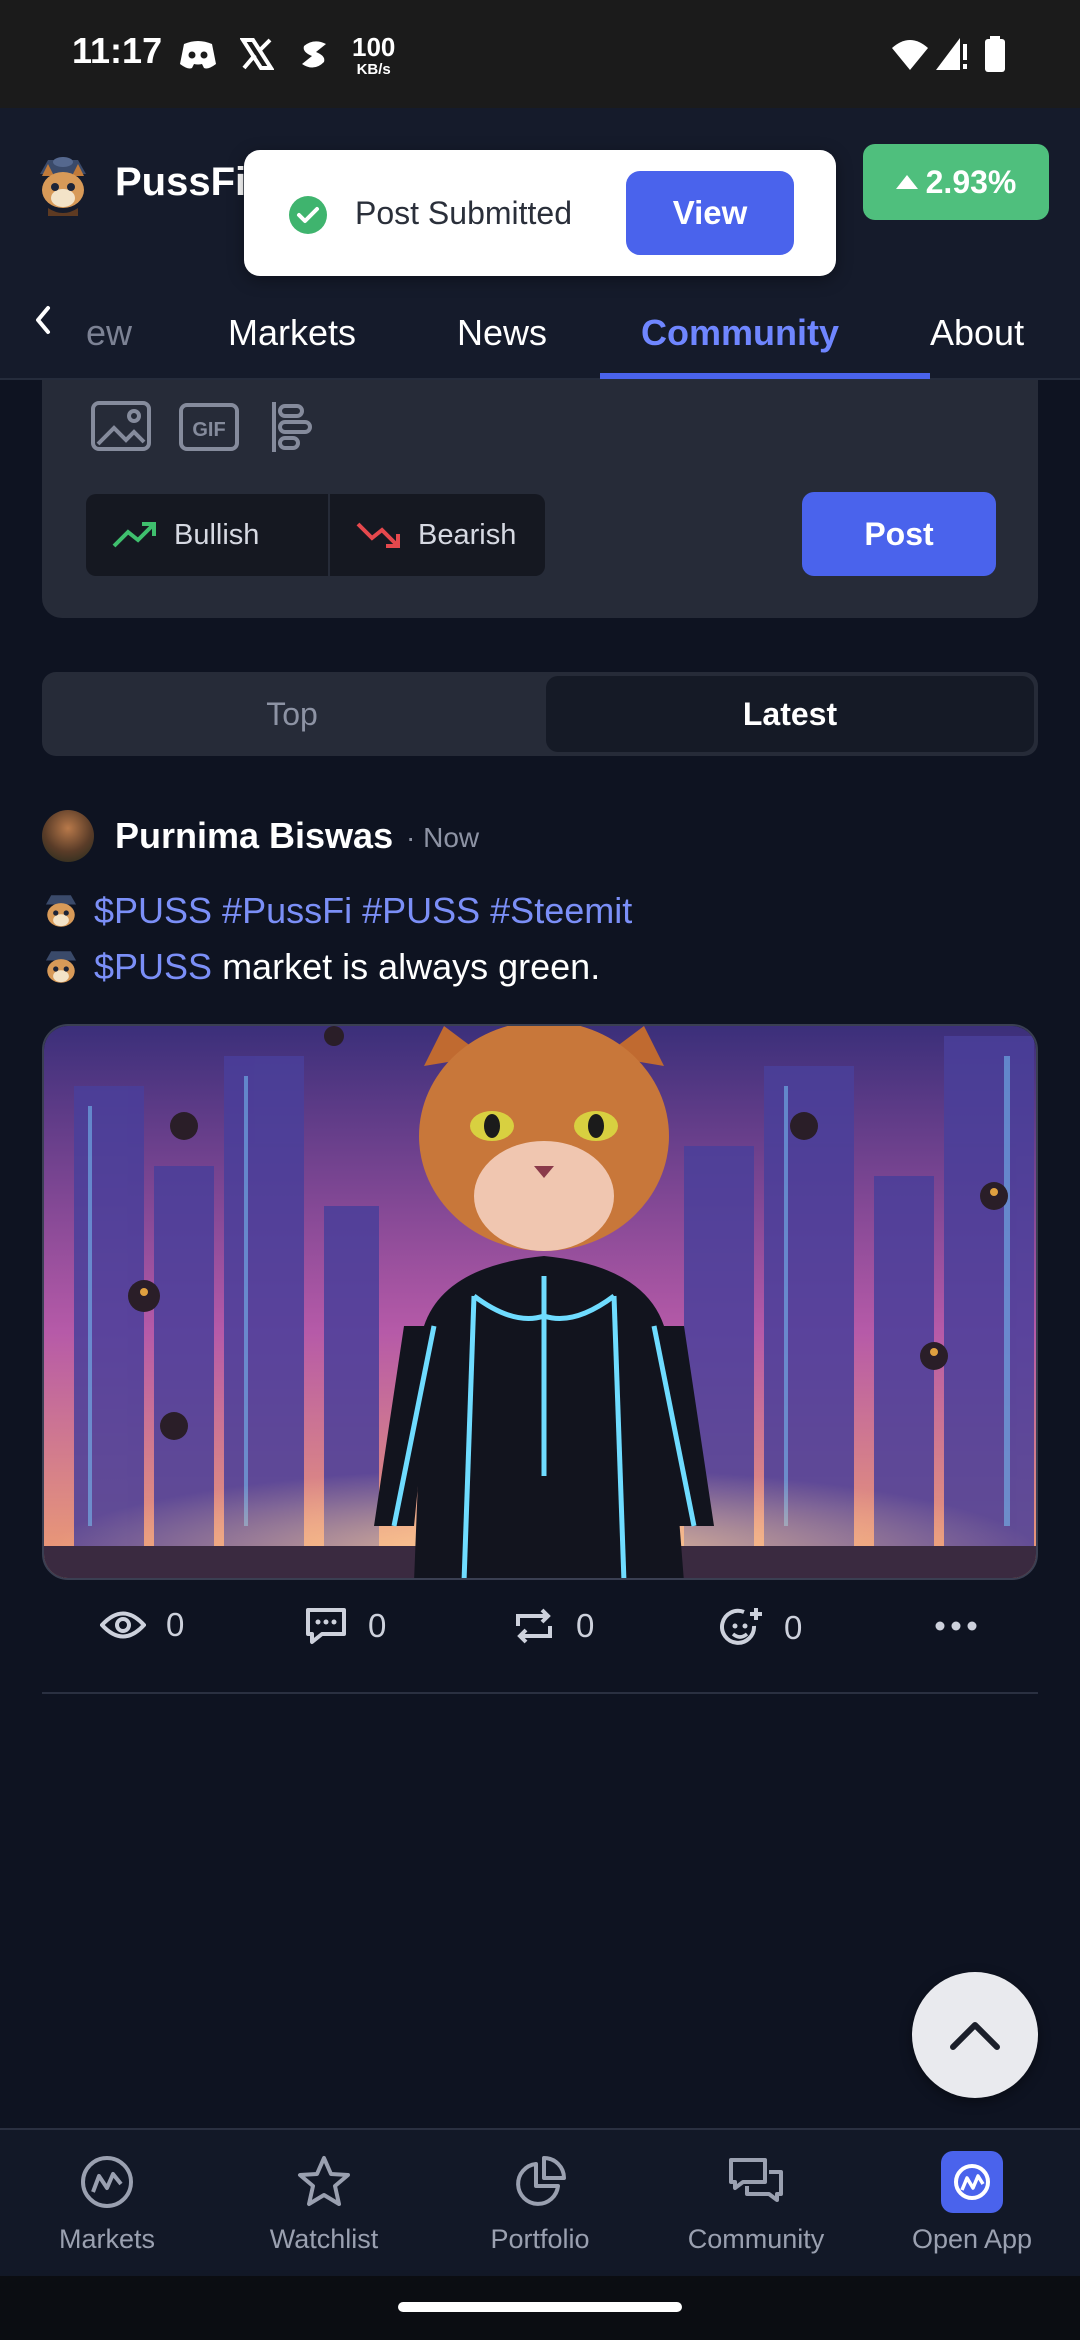 Image resolution: width=1080 pixels, height=2340 pixels. Describe the element at coordinates (443, 837) in the screenshot. I see `post-time: · Now` at that location.